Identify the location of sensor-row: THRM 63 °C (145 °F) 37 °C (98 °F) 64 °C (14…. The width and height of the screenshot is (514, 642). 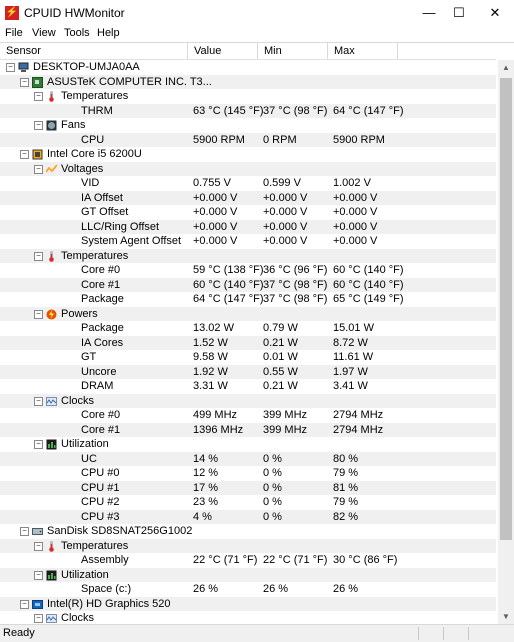
(248, 110).